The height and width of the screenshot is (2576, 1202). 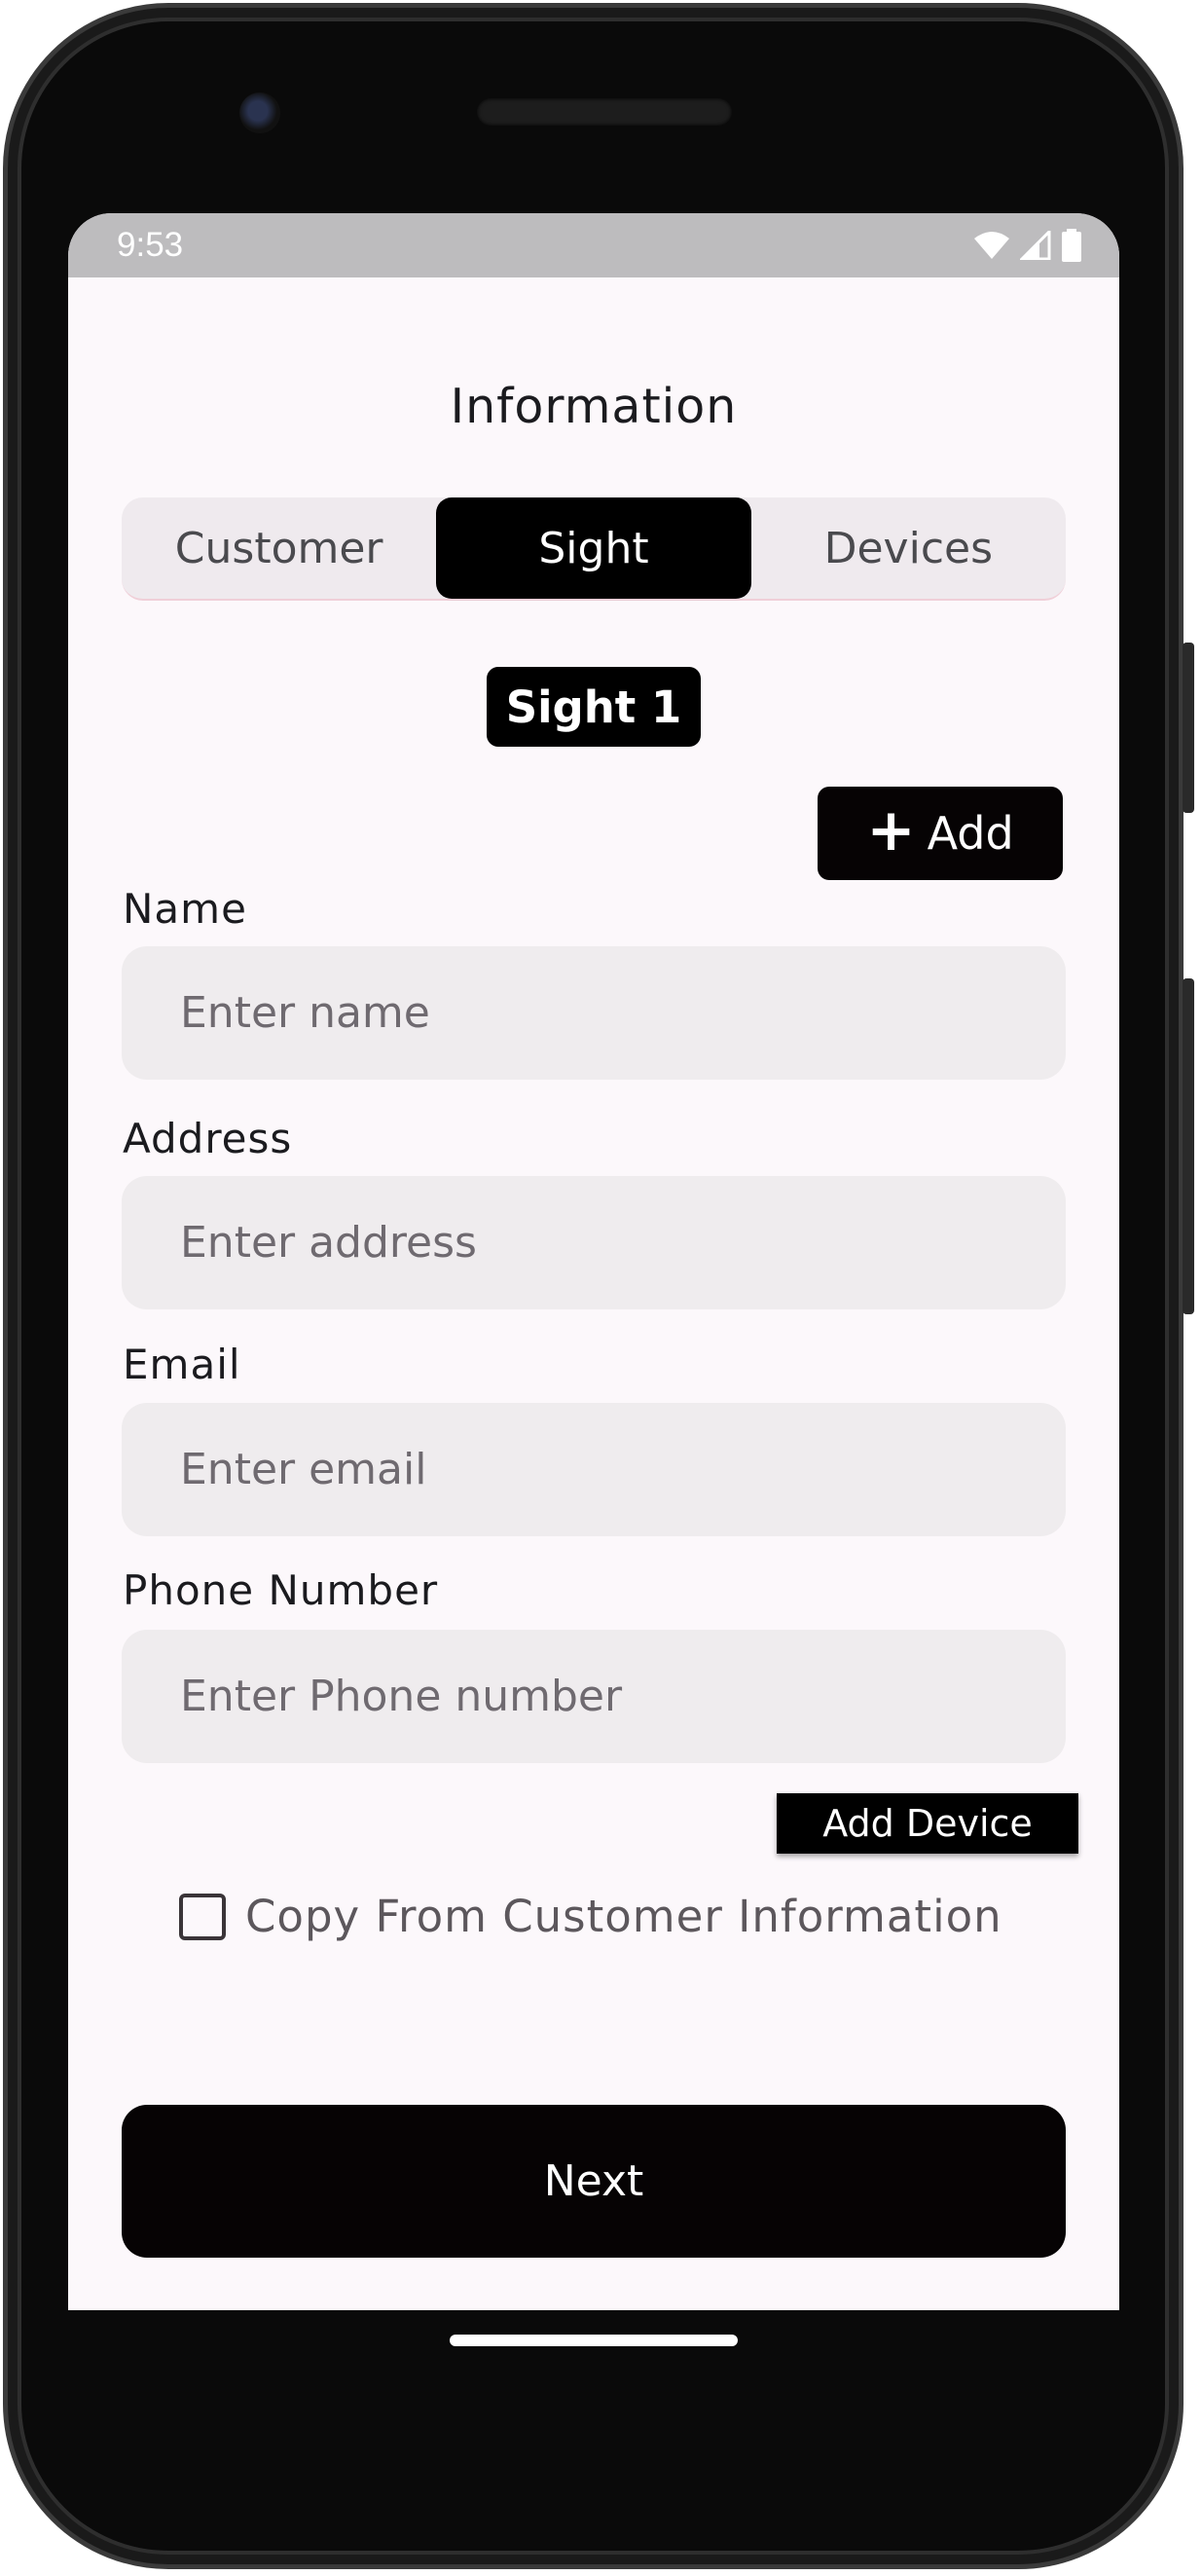 I want to click on address-input, so click(x=594, y=1242).